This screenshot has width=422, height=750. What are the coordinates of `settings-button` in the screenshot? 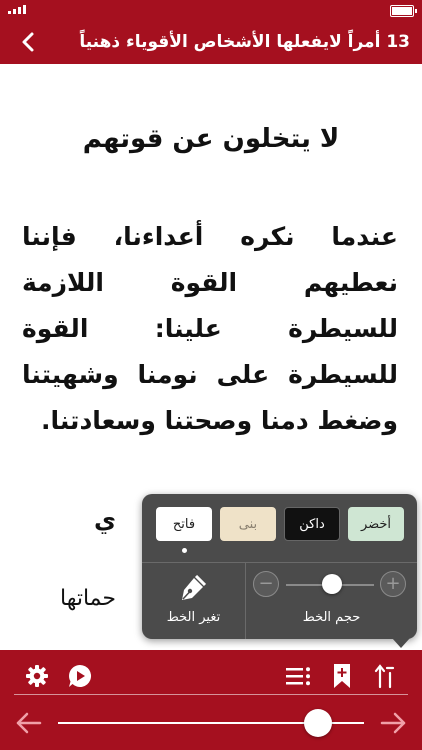 It's located at (37, 676).